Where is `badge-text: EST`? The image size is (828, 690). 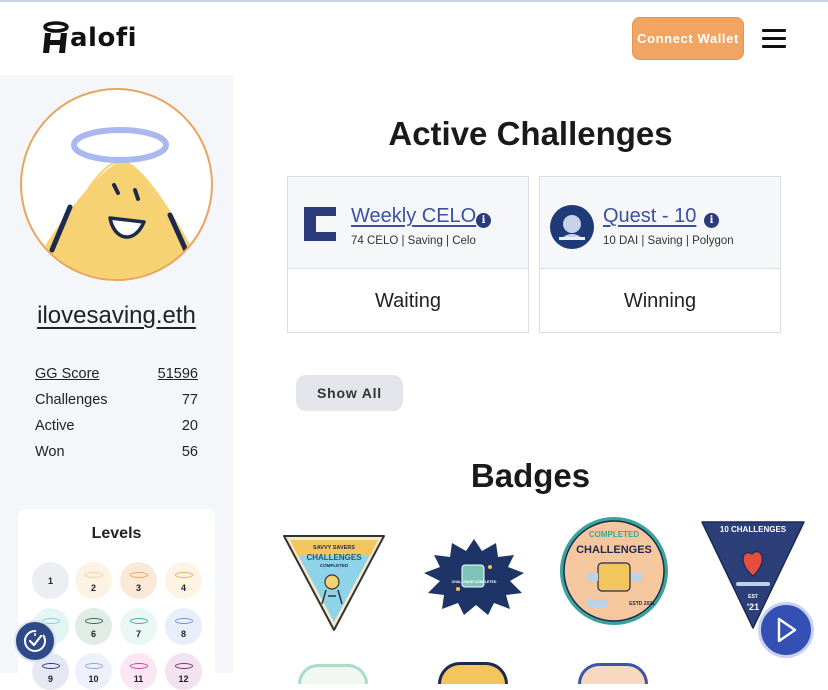
badge-text: EST is located at coordinates (753, 597).